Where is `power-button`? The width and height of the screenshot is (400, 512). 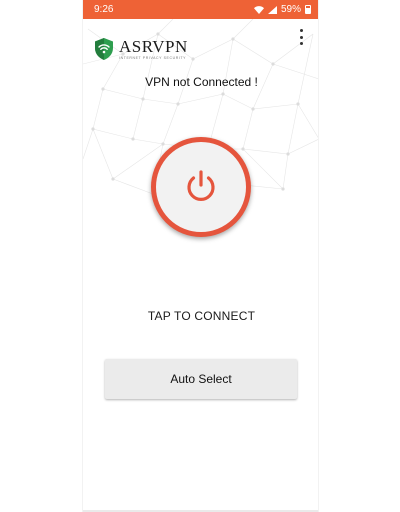
power-button is located at coordinates (201, 187).